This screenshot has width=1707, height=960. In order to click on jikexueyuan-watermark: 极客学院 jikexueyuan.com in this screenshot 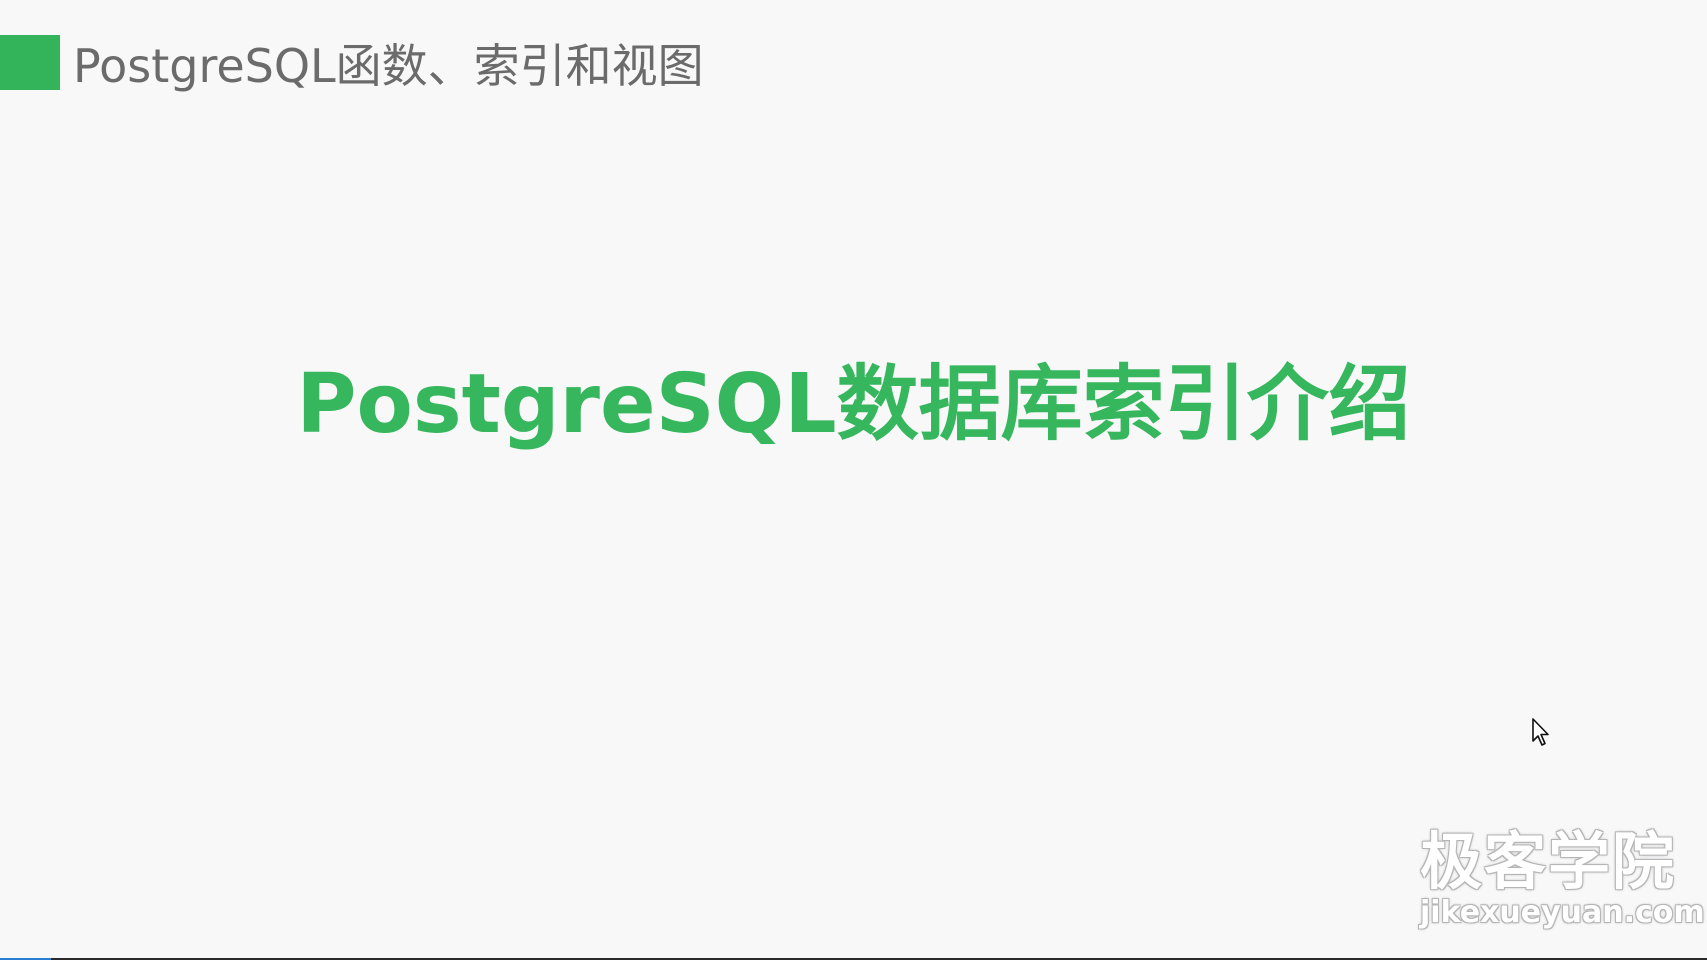, I will do `click(1562, 877)`.